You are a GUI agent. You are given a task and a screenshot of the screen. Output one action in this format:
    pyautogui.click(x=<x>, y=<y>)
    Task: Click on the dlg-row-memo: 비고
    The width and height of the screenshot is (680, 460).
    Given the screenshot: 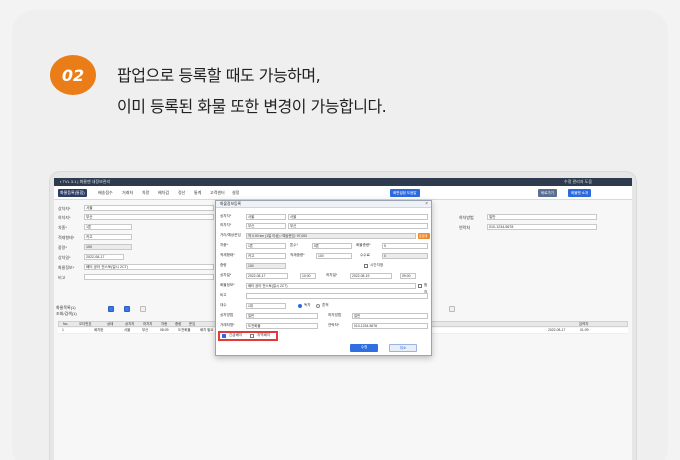 What is the action you would take?
    pyautogui.click(x=325, y=295)
    